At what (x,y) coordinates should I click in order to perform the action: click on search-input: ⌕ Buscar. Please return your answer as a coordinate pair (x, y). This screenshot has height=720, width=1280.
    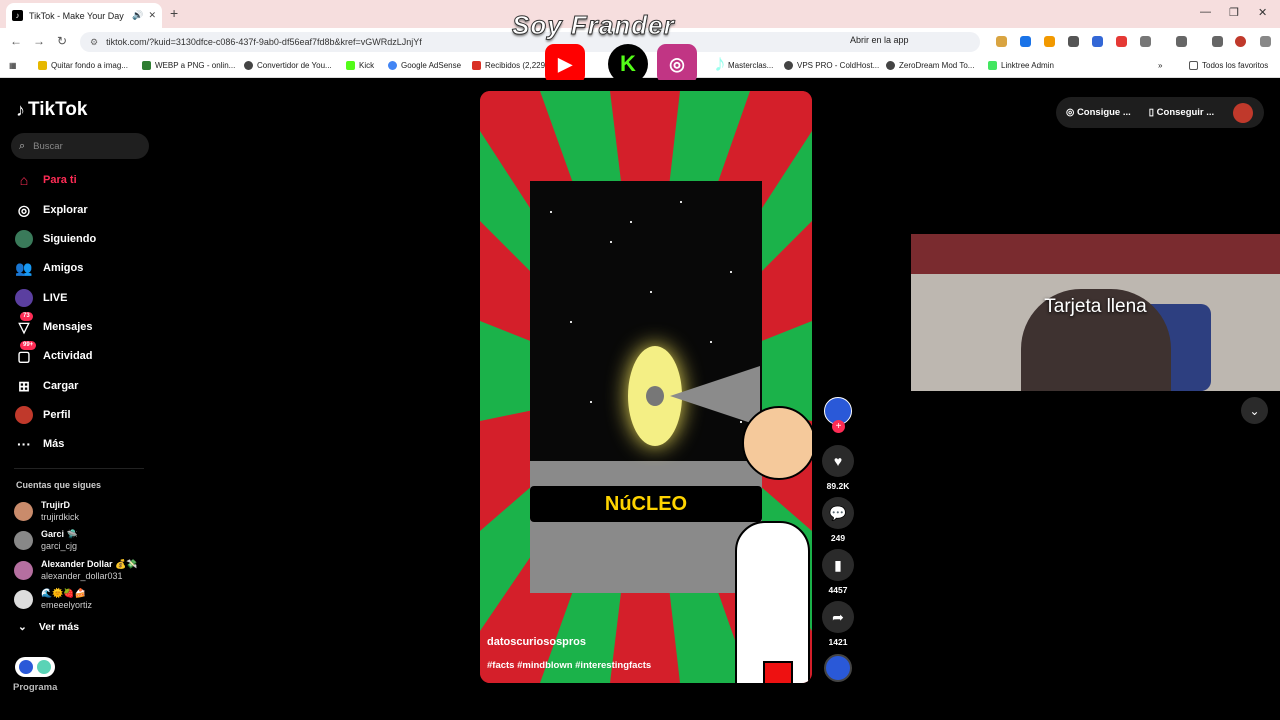
    Looking at the image, I should click on (80, 146).